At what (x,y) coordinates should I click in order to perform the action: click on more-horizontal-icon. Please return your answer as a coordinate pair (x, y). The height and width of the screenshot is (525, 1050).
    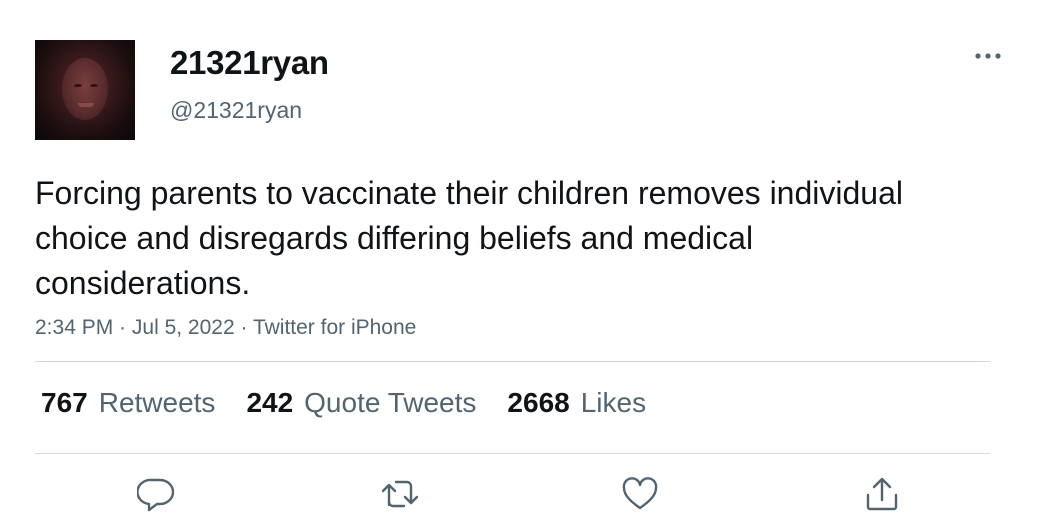
    Looking at the image, I should click on (988, 56).